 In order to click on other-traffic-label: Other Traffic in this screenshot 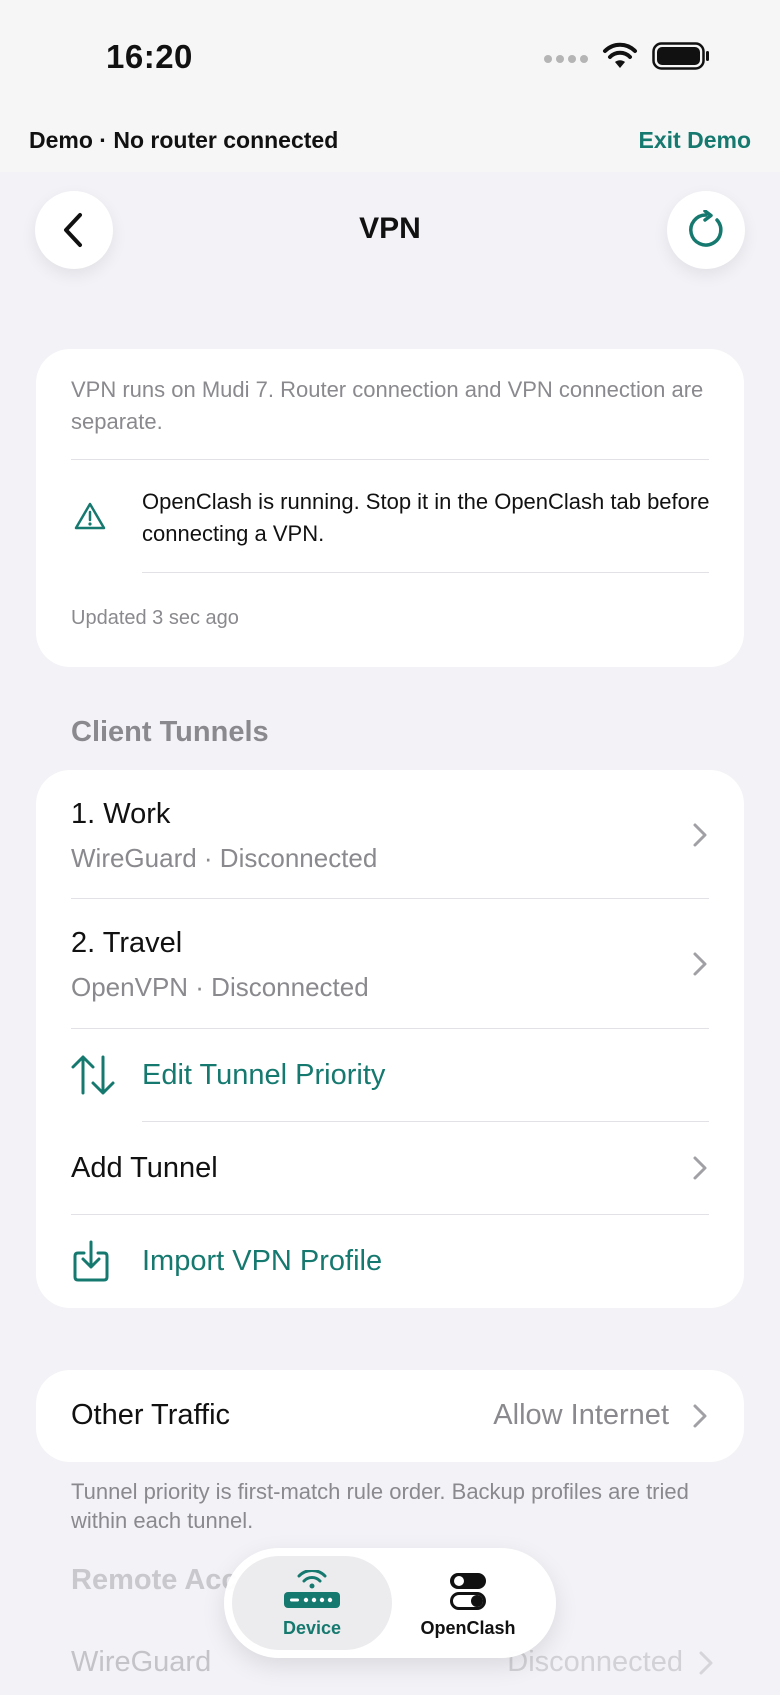, I will do `click(151, 1415)`.